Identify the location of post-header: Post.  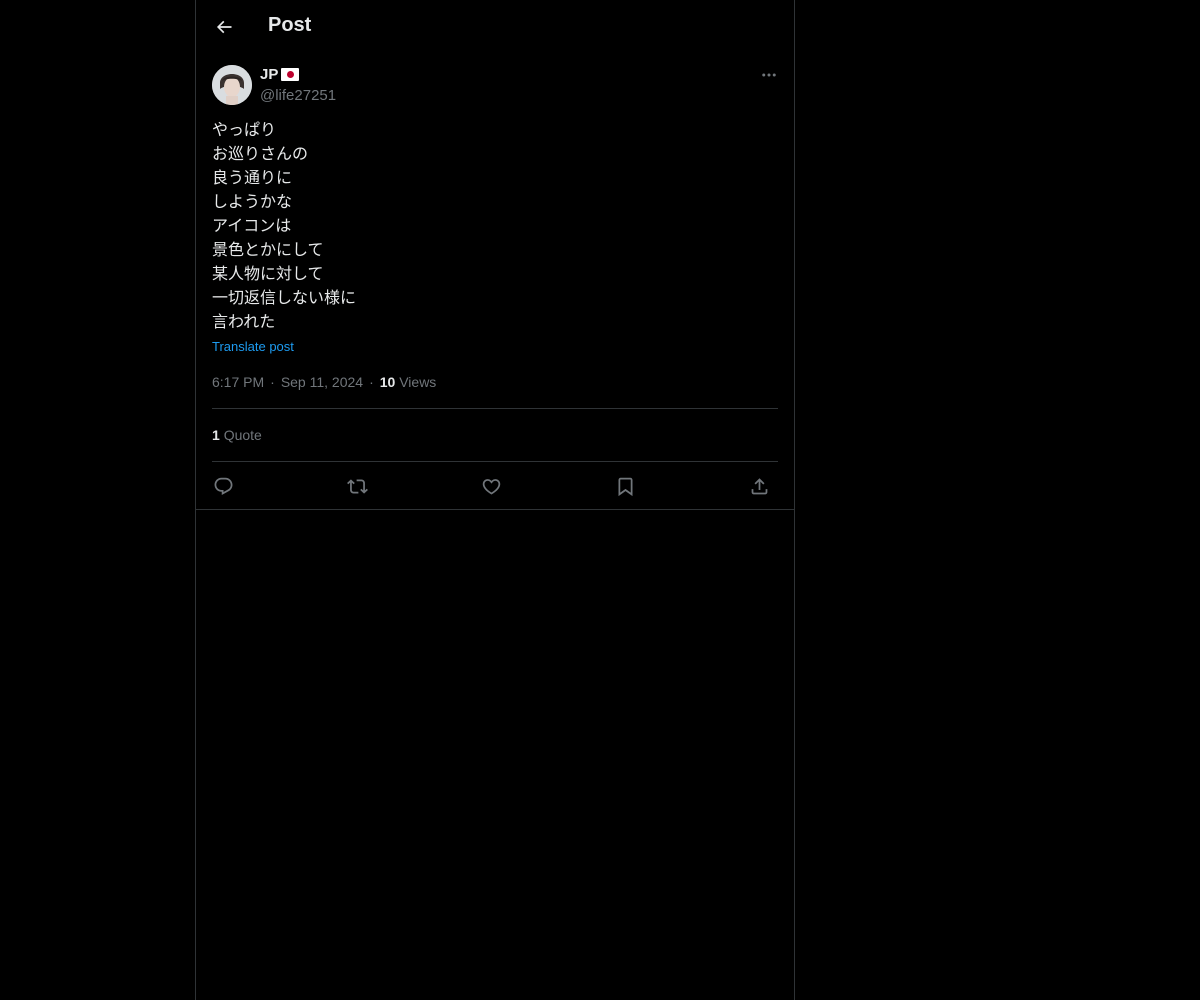
(495, 26).